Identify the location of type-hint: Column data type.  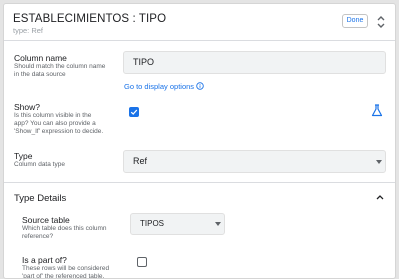
(39, 164).